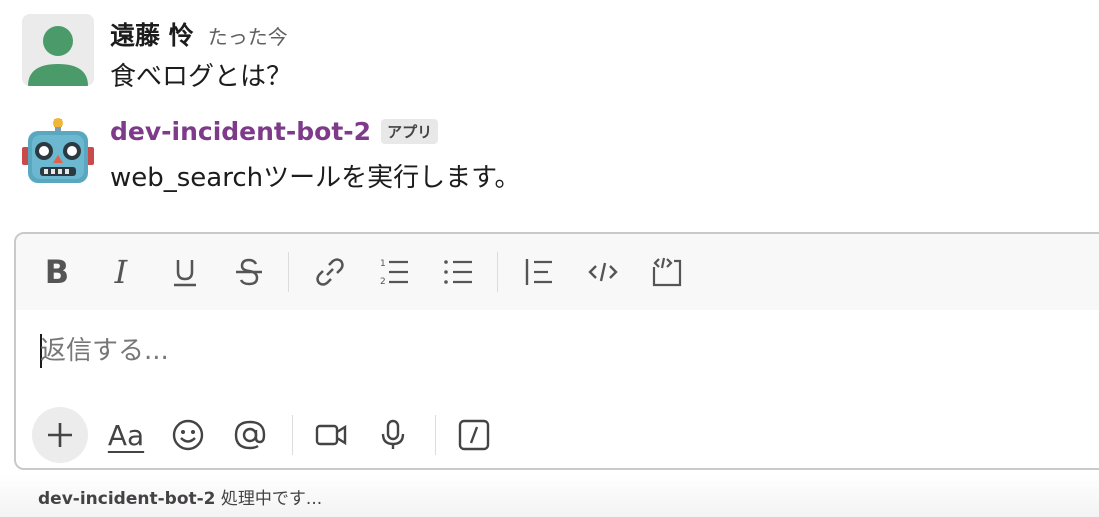  I want to click on bot-avatar, so click(58, 151).